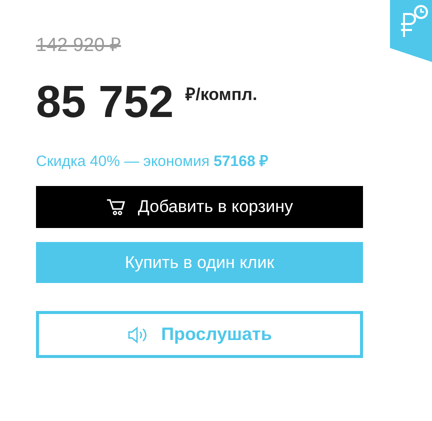 Image resolution: width=432 pixels, height=421 pixels. Describe the element at coordinates (199, 262) in the screenshot. I see `buy-one-click-button: Купить в один клик` at that location.